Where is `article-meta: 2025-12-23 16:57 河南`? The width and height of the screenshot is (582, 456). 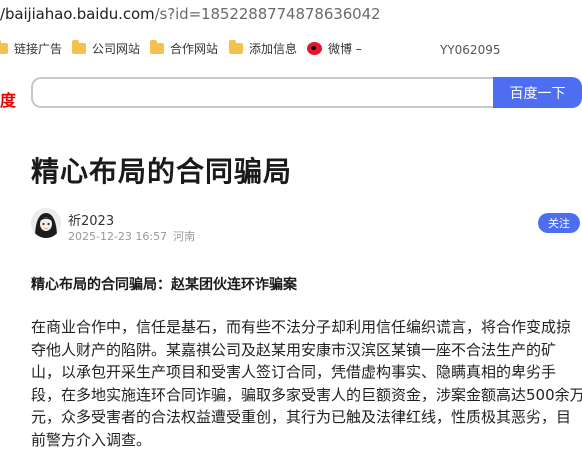
article-meta: 2025-12-23 16:57 河南 is located at coordinates (131, 236).